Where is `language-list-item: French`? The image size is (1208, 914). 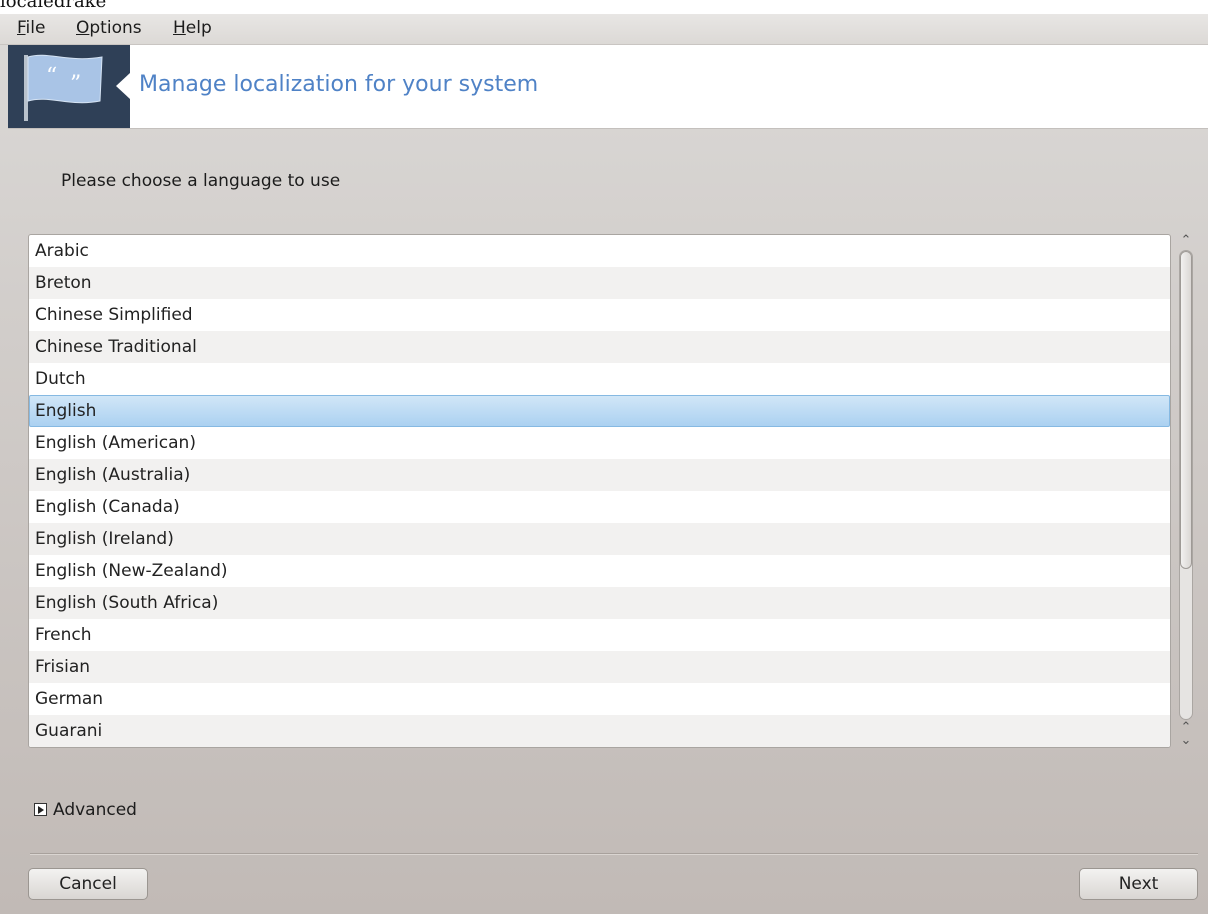 language-list-item: French is located at coordinates (599, 635).